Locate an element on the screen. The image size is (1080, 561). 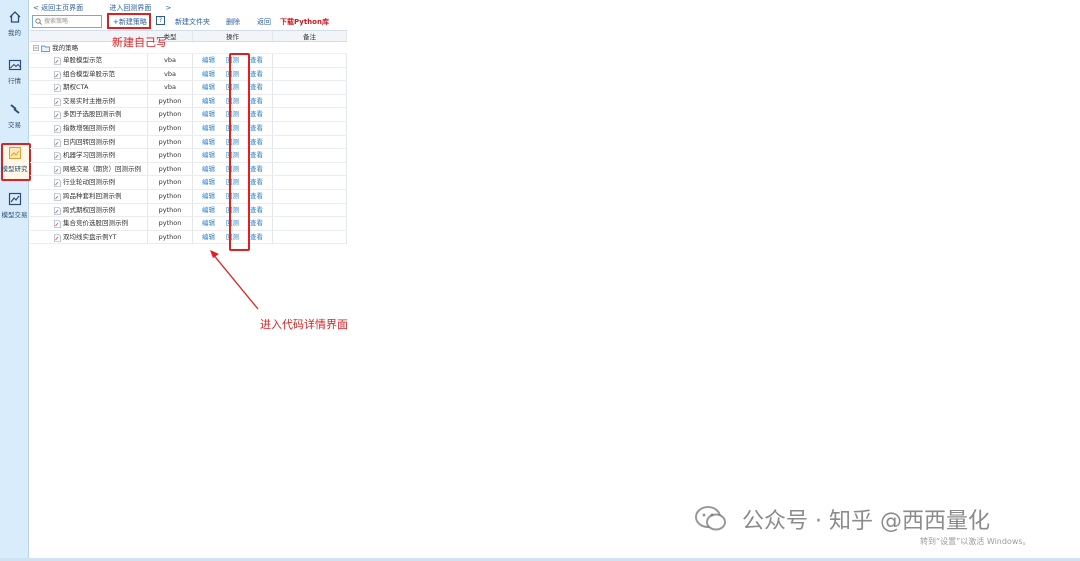
sidebar-item-label: 模型交易 is located at coordinates (14, 215).